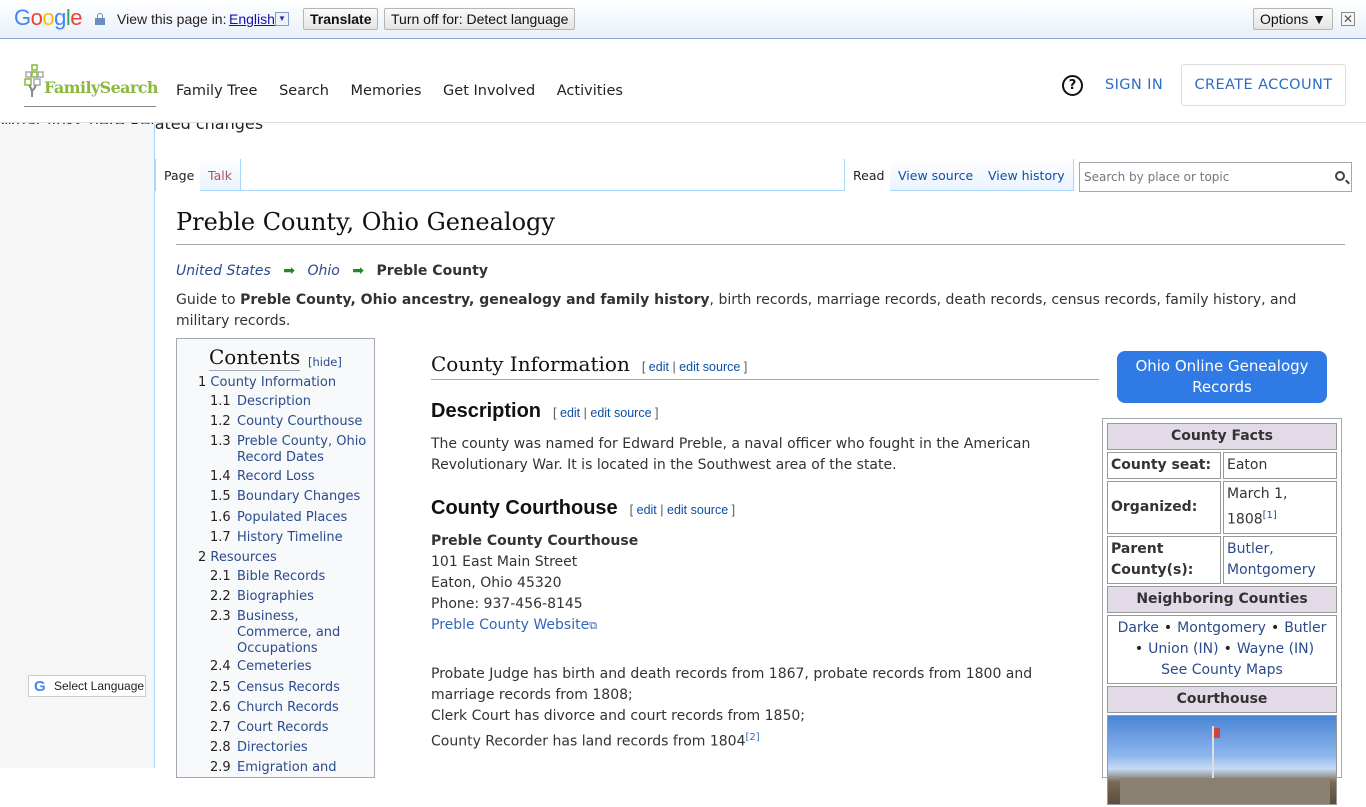  I want to click on county-website-link: Preble County Website, so click(510, 625).